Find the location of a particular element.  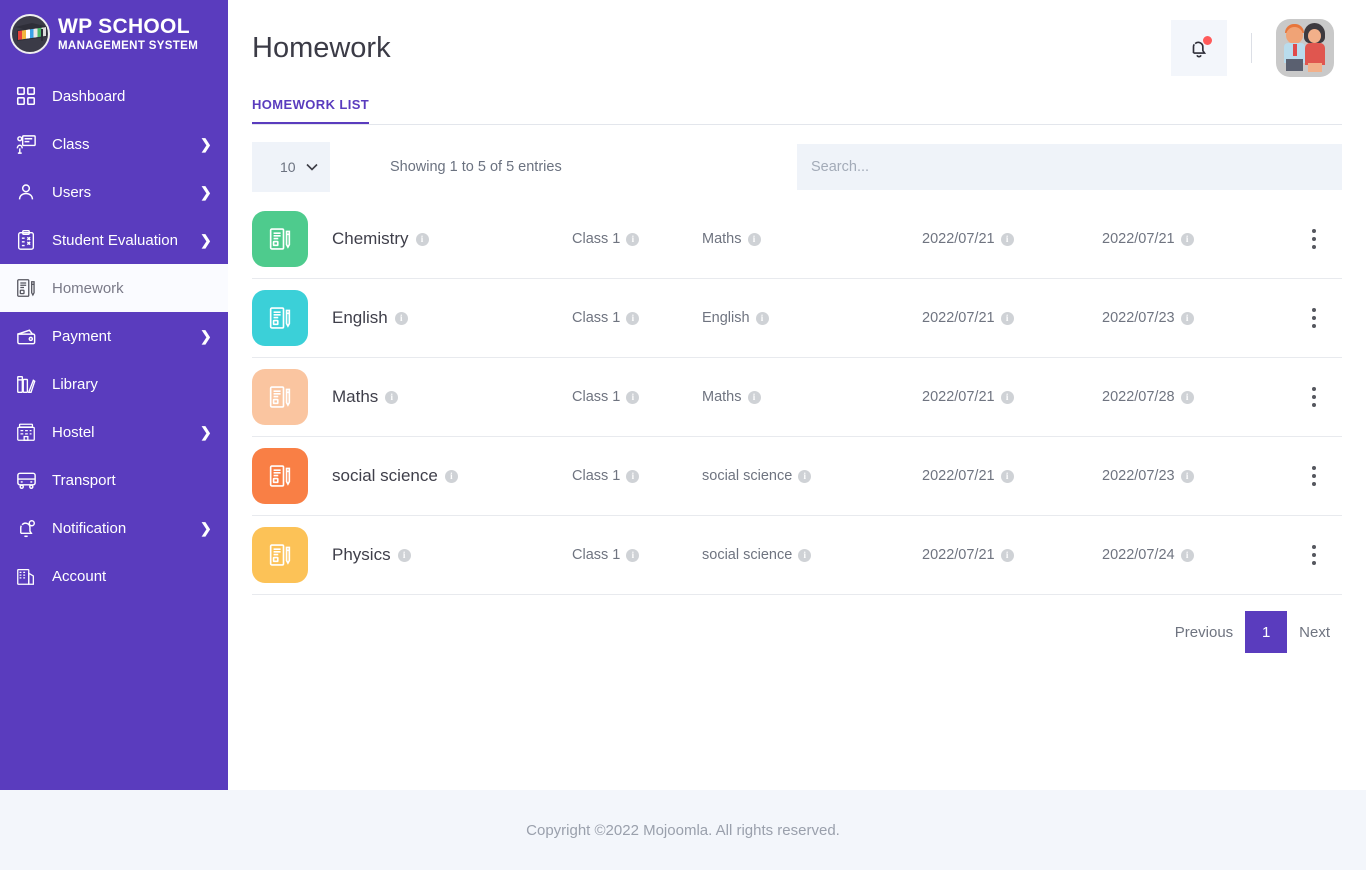

sidebar-item-hostel: Hostel ❯ is located at coordinates (114, 432).